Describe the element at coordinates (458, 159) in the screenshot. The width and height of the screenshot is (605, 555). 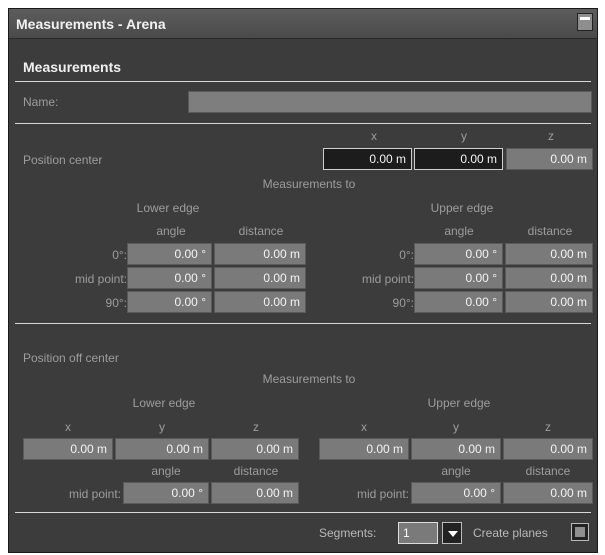
I see `position-center-y-field: 0.00 m` at that location.